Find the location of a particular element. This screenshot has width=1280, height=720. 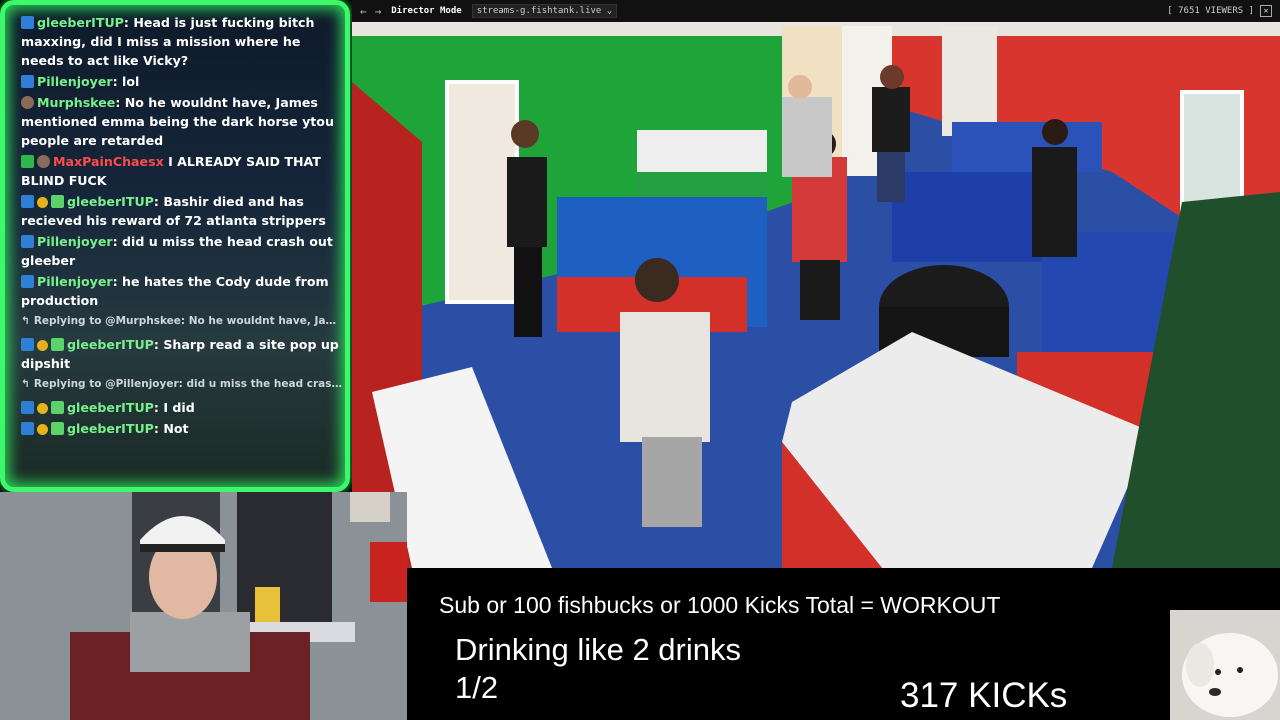

grey-hood is located at coordinates (190, 642).